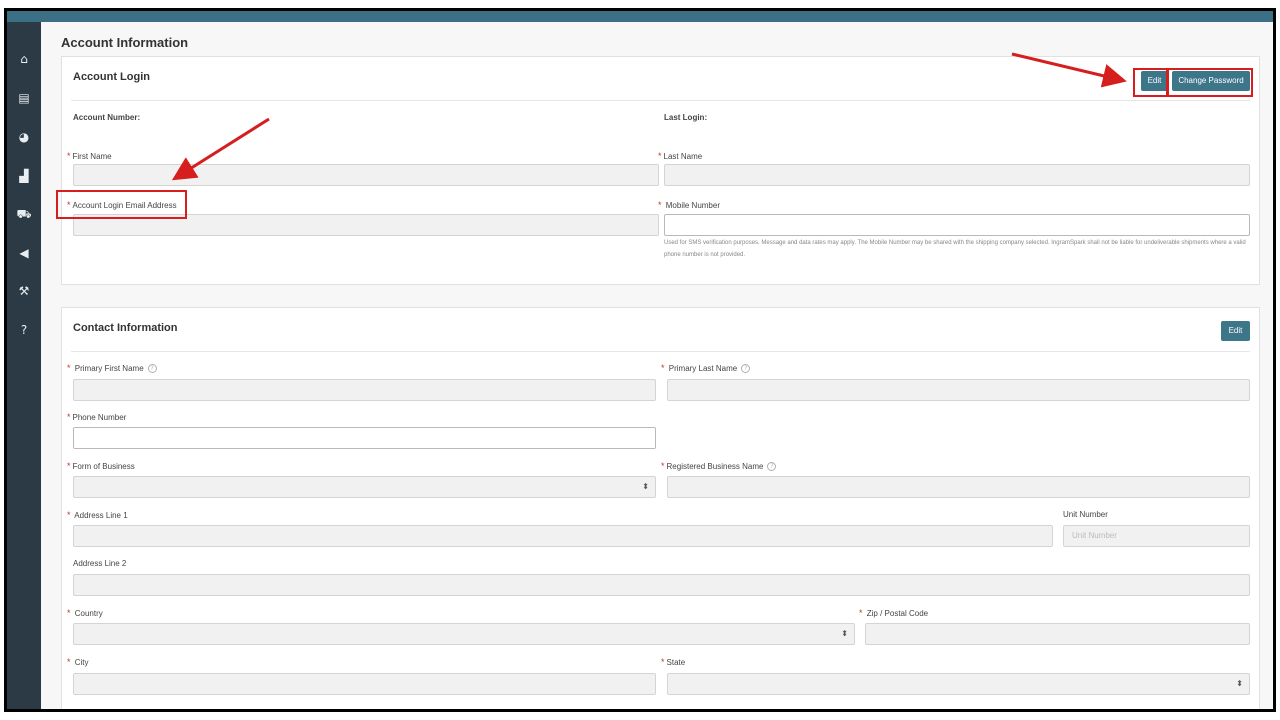 Image resolution: width=1280 pixels, height=720 pixels. I want to click on arrow-to-email-label, so click(220, 149).